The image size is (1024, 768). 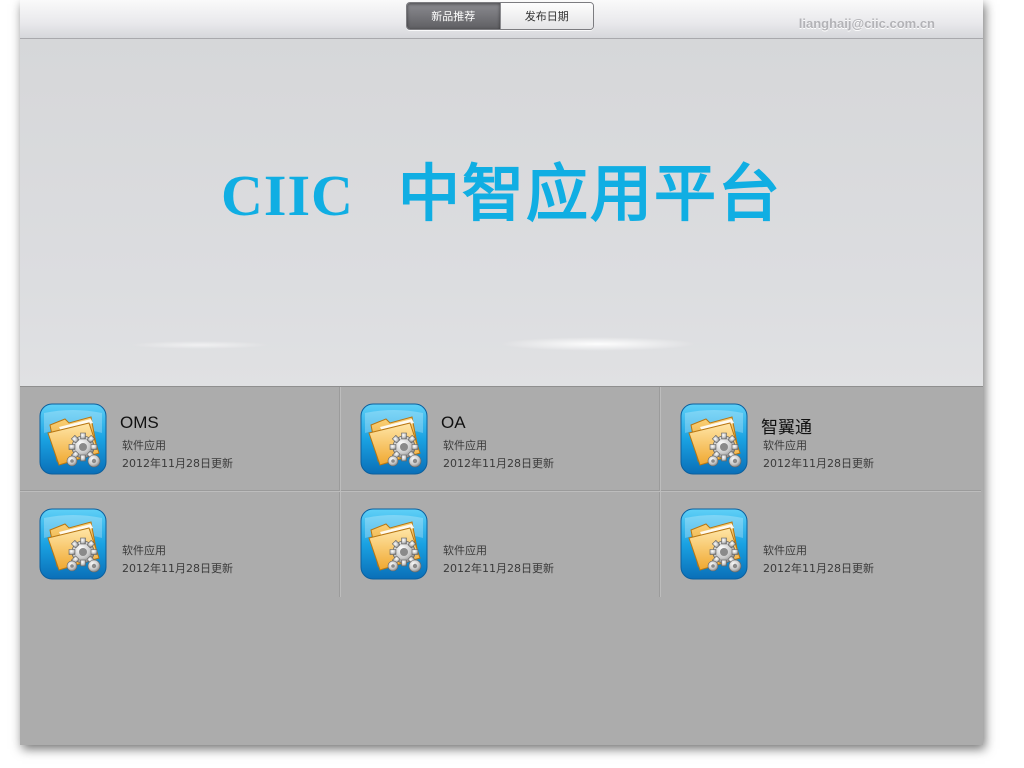 What do you see at coordinates (180, 439) in the screenshot?
I see `app-tile-oms: OMS 软件应用 2012年11月28日更新` at bounding box center [180, 439].